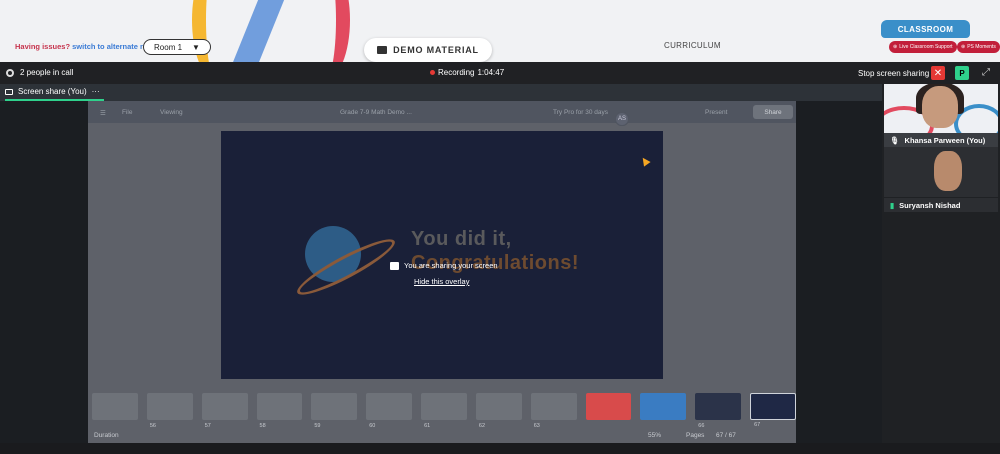 This screenshot has height=454, width=1000. I want to click on slide-thumbnail: 57, so click(224, 411).